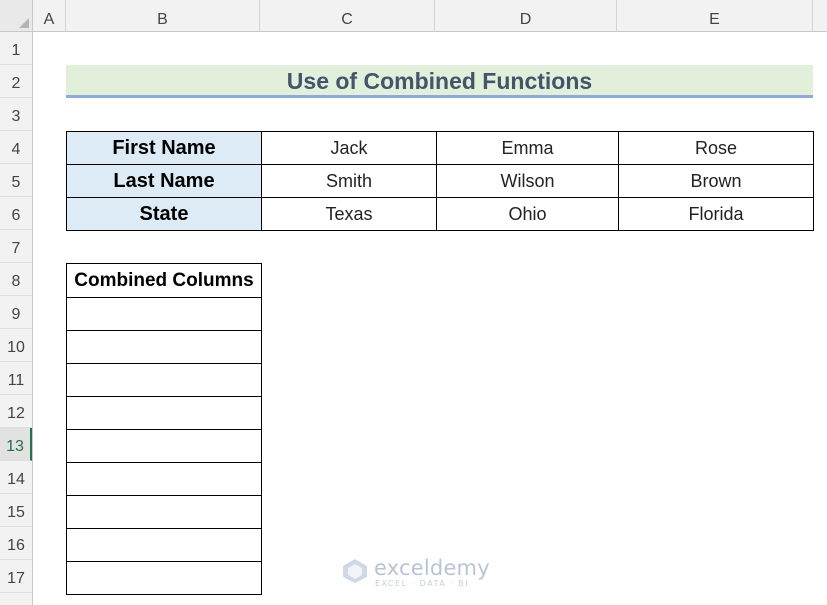 This screenshot has height=605, width=827. What do you see at coordinates (432, 568) in the screenshot?
I see `watermark-name: exceldemy` at bounding box center [432, 568].